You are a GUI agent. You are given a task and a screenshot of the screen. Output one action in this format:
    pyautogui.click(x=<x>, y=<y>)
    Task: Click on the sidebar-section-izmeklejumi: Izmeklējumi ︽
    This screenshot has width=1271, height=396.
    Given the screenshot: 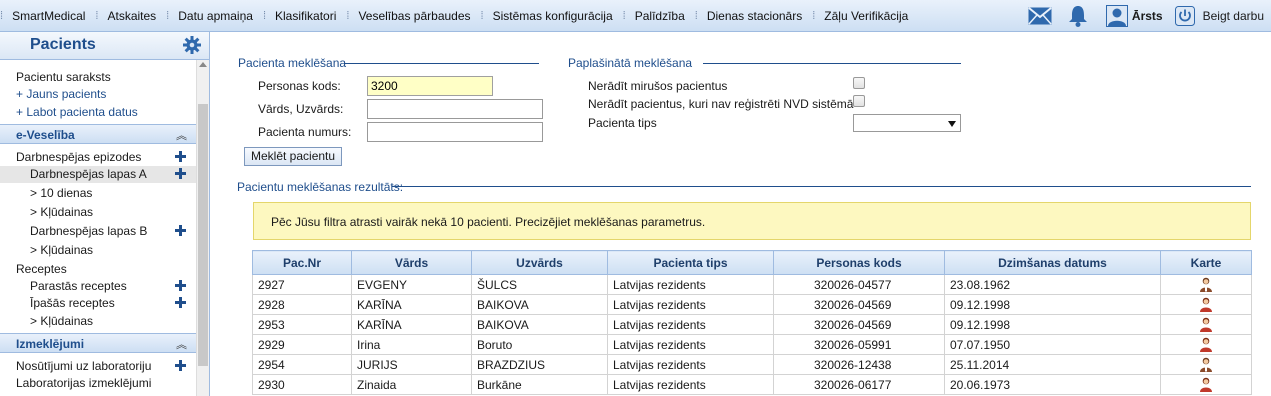 What is the action you would take?
    pyautogui.click(x=98, y=343)
    